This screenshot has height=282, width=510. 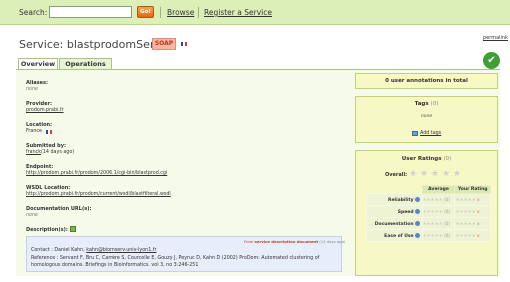 I want to click on rating-label: Ease of Use, so click(x=399, y=236).